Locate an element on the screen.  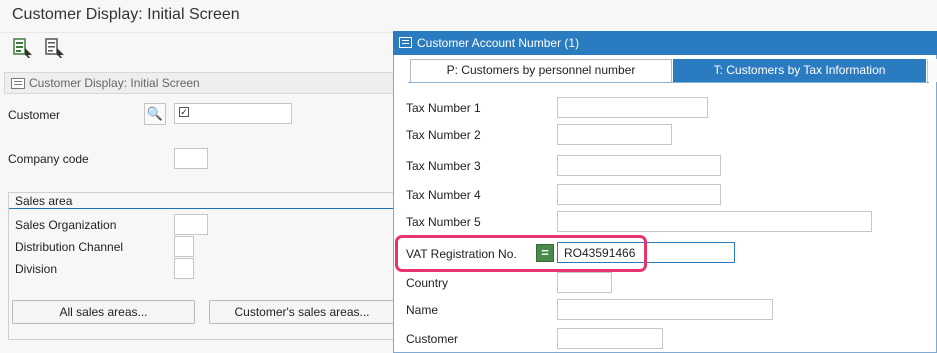
tax-number-1-label: Tax Number 1 is located at coordinates (443, 108).